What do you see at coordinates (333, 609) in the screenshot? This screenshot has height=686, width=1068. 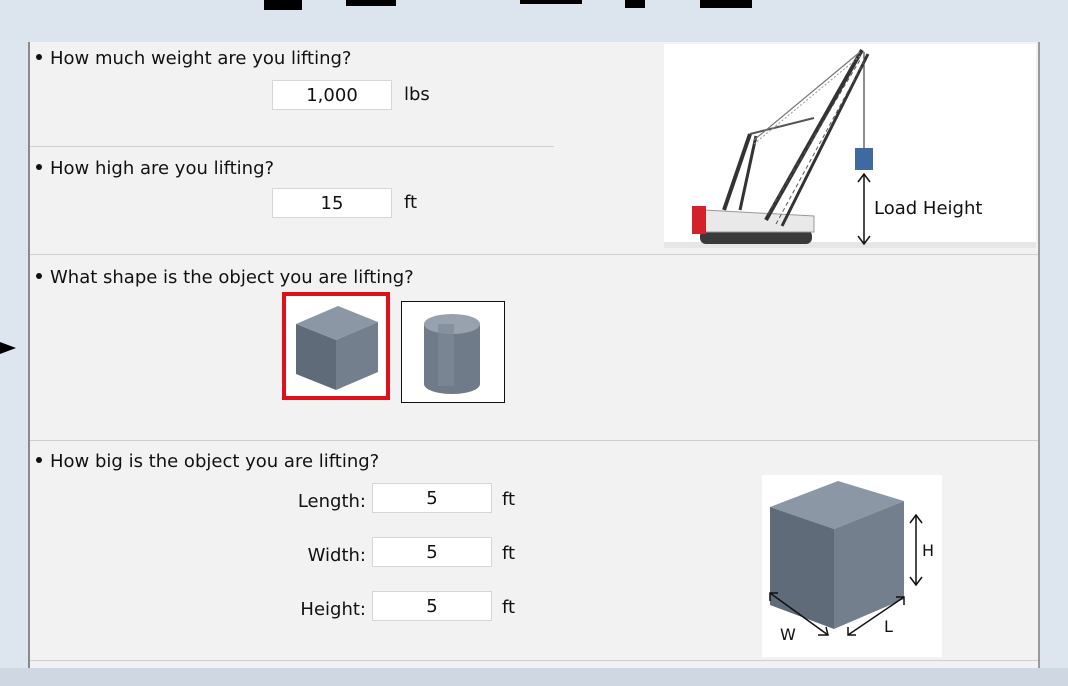 I see `height-label: Height:` at bounding box center [333, 609].